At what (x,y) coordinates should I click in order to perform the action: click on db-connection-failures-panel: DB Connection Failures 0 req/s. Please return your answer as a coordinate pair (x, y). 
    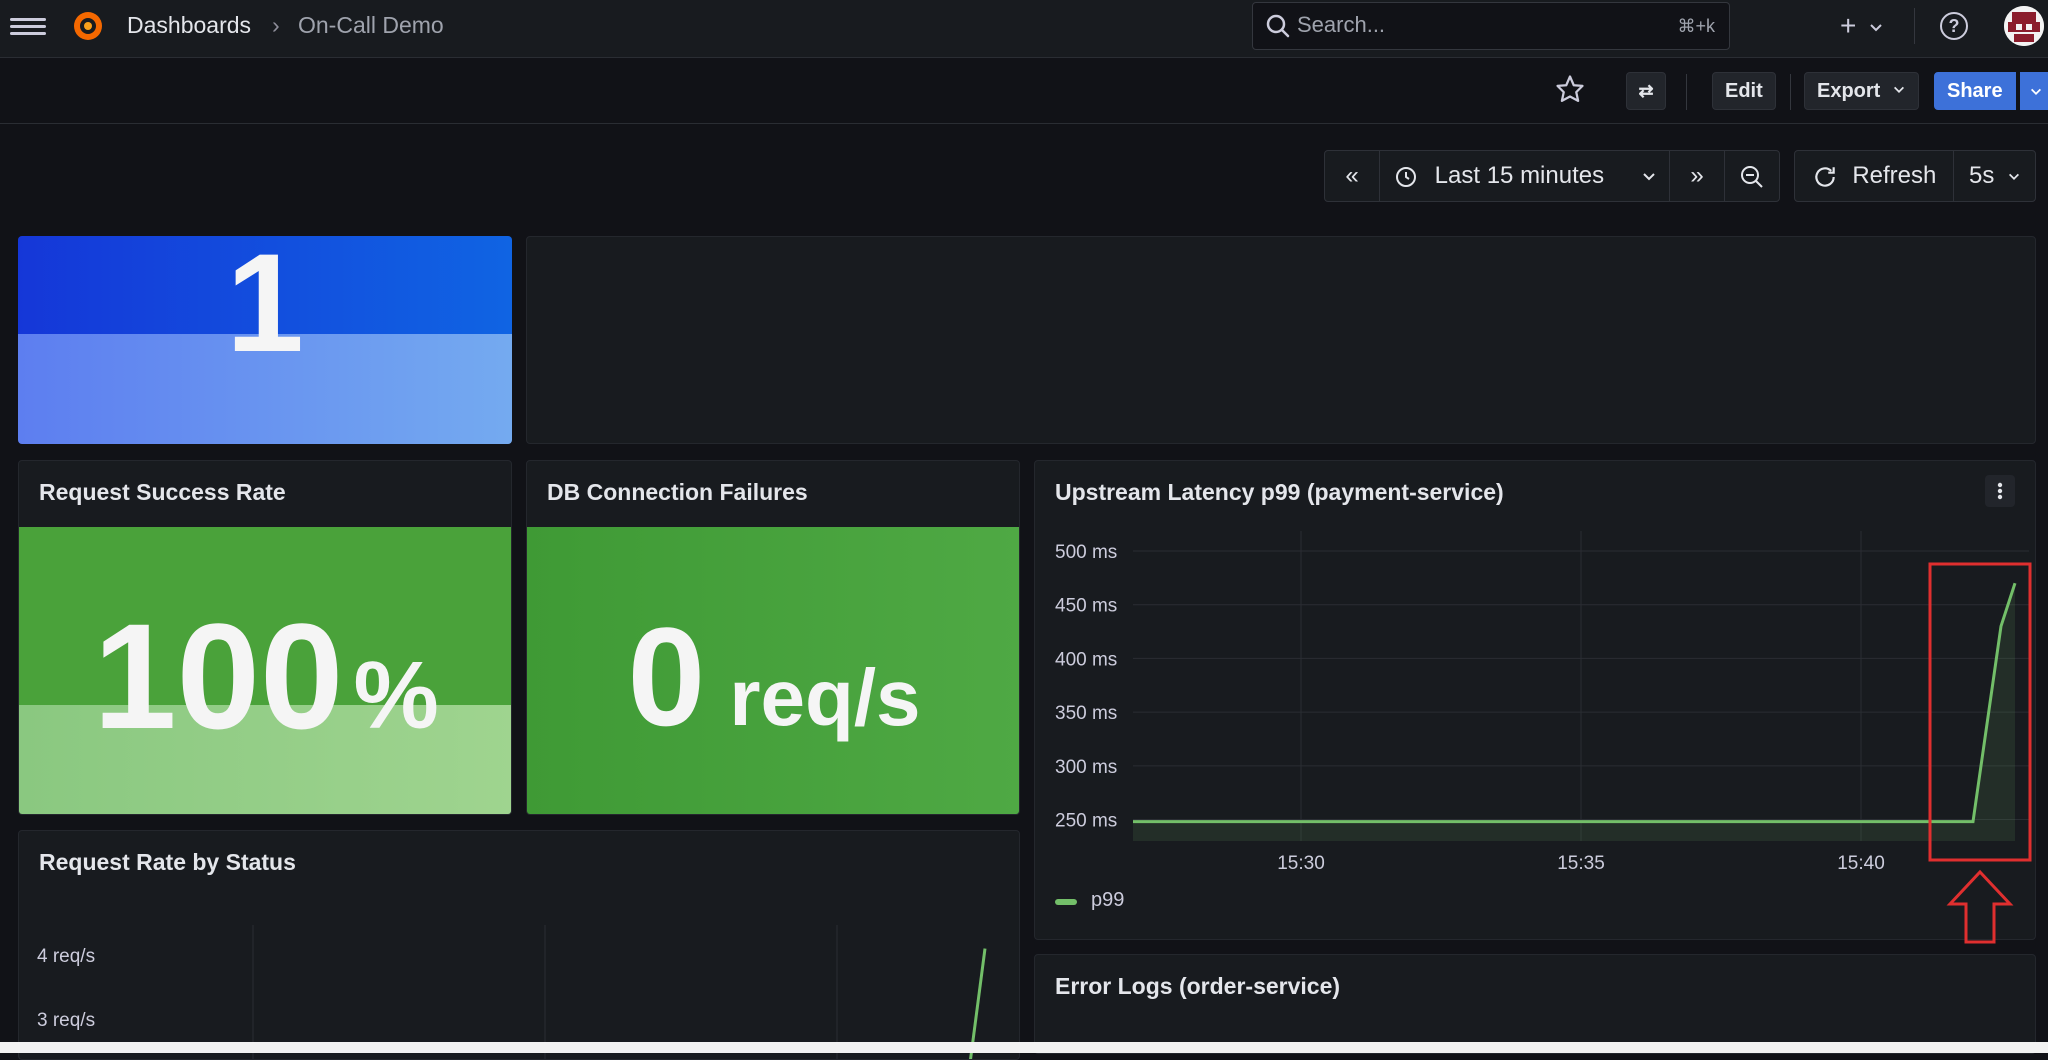
    Looking at the image, I should click on (773, 637).